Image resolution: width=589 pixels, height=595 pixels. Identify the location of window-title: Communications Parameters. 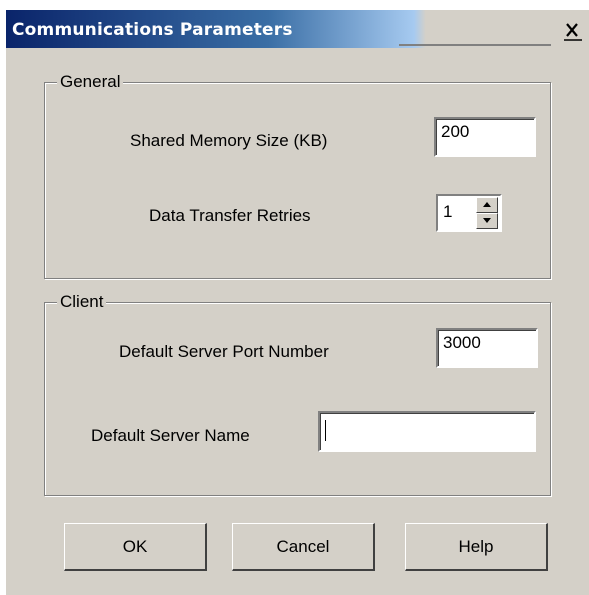
(152, 30).